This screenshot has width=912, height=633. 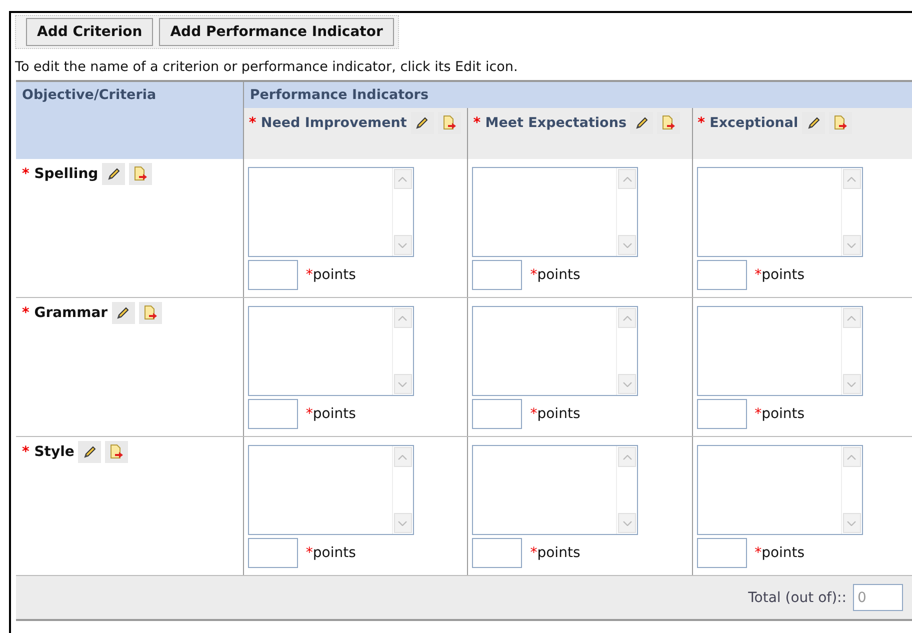 I want to click on toolbar-button: Add Performance Indicator, so click(x=276, y=32).